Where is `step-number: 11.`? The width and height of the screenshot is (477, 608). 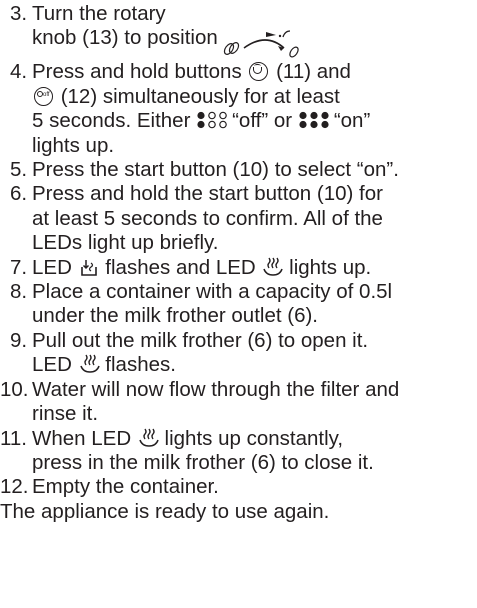
step-number: 11. is located at coordinates (13, 438).